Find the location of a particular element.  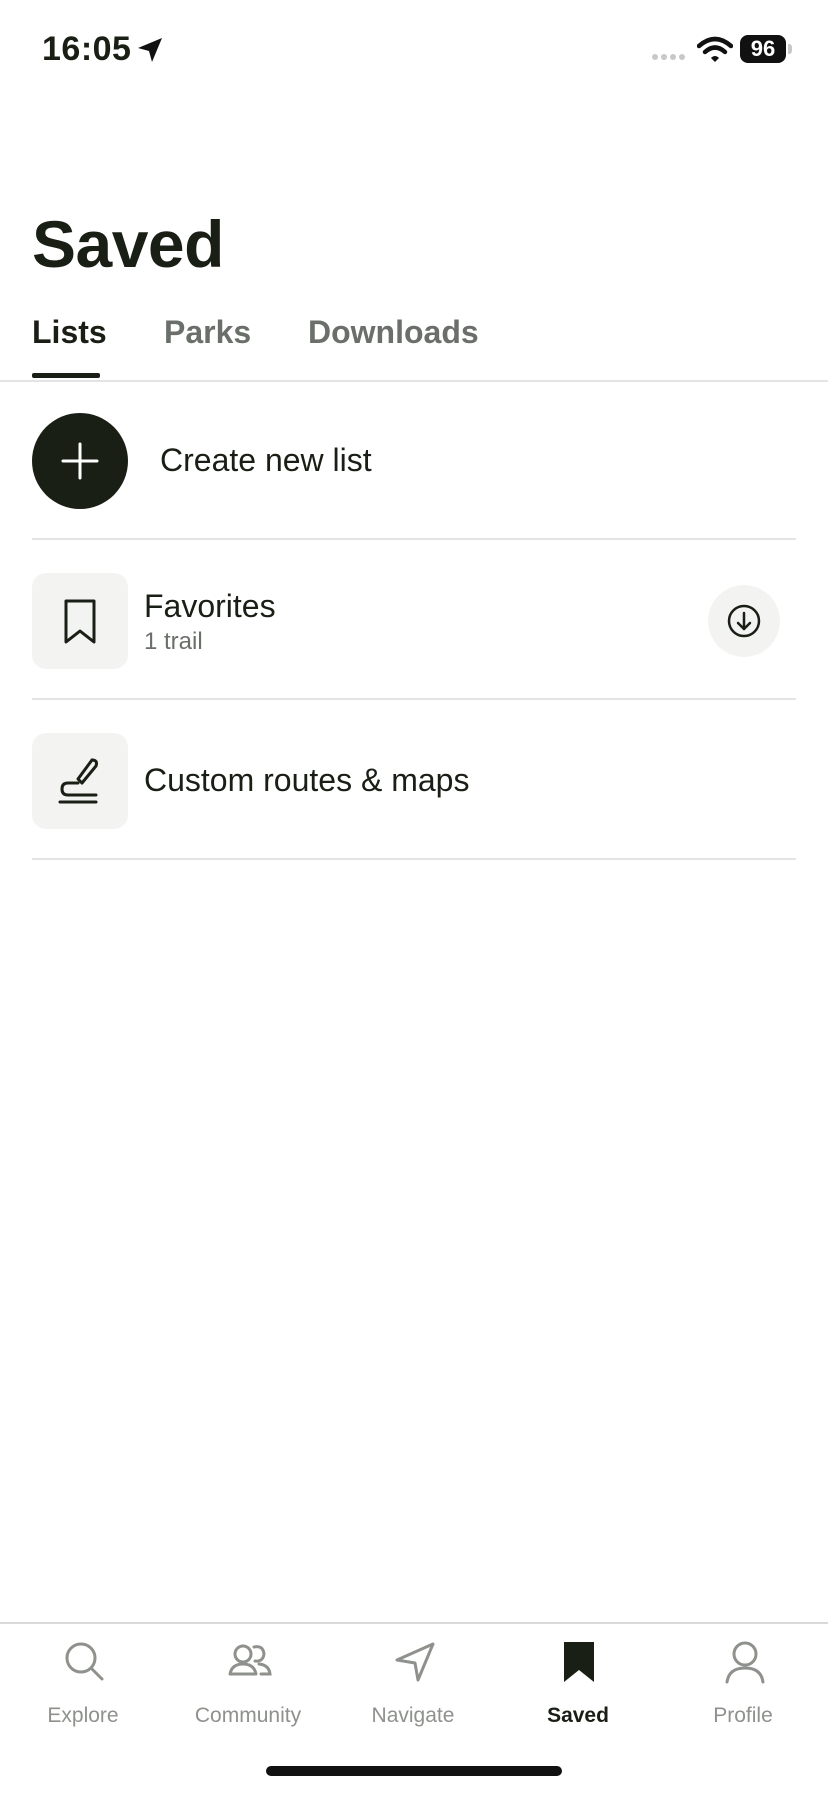

bookmark-icon is located at coordinates (80, 621).